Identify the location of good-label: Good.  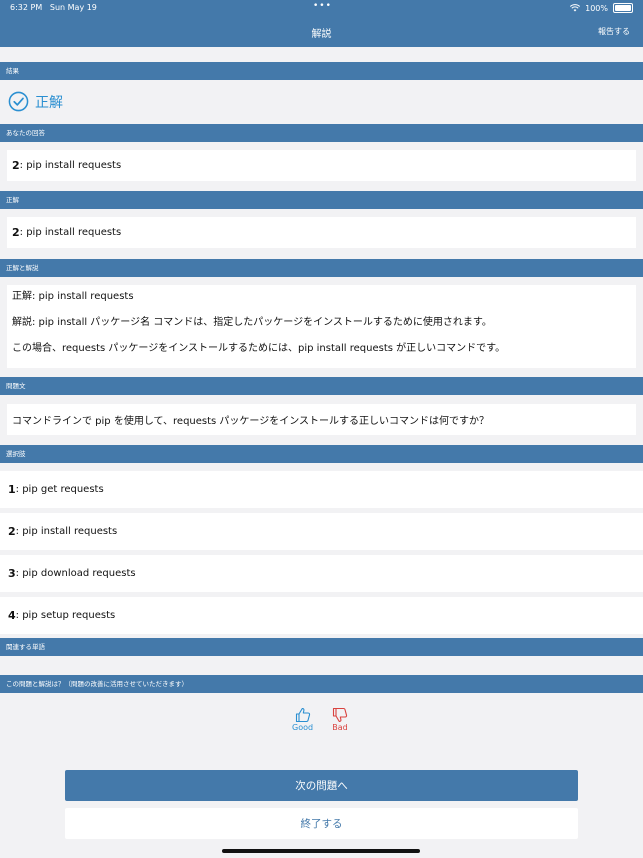
(303, 727).